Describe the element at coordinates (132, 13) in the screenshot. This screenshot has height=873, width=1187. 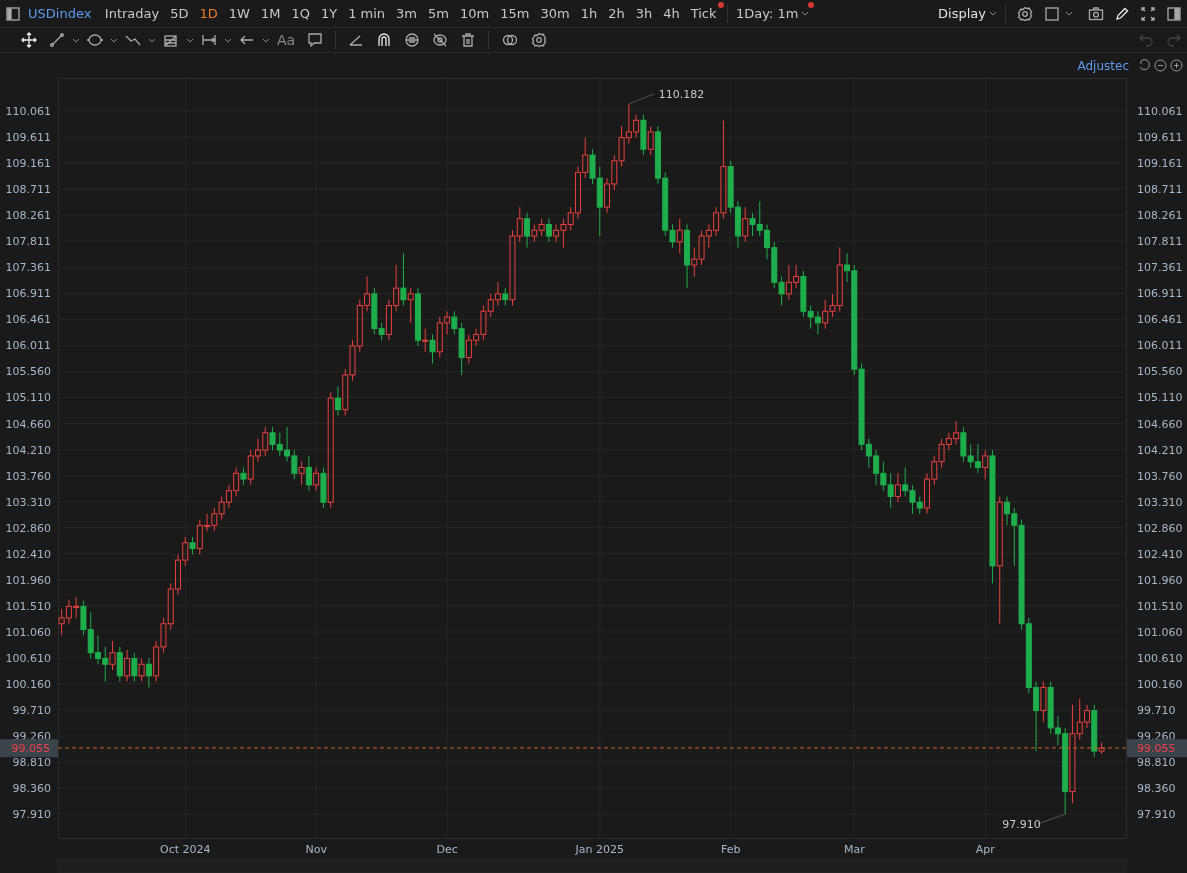
I see `period-tab: Intraday` at that location.